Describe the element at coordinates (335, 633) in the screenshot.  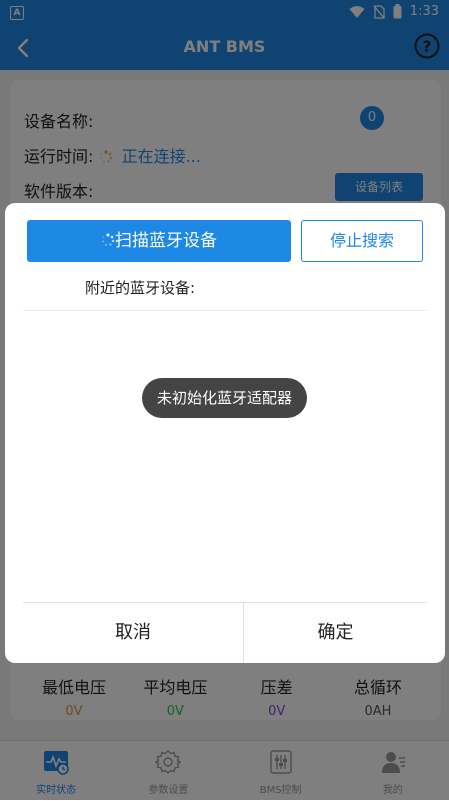
I see `confirm-button: 确定` at that location.